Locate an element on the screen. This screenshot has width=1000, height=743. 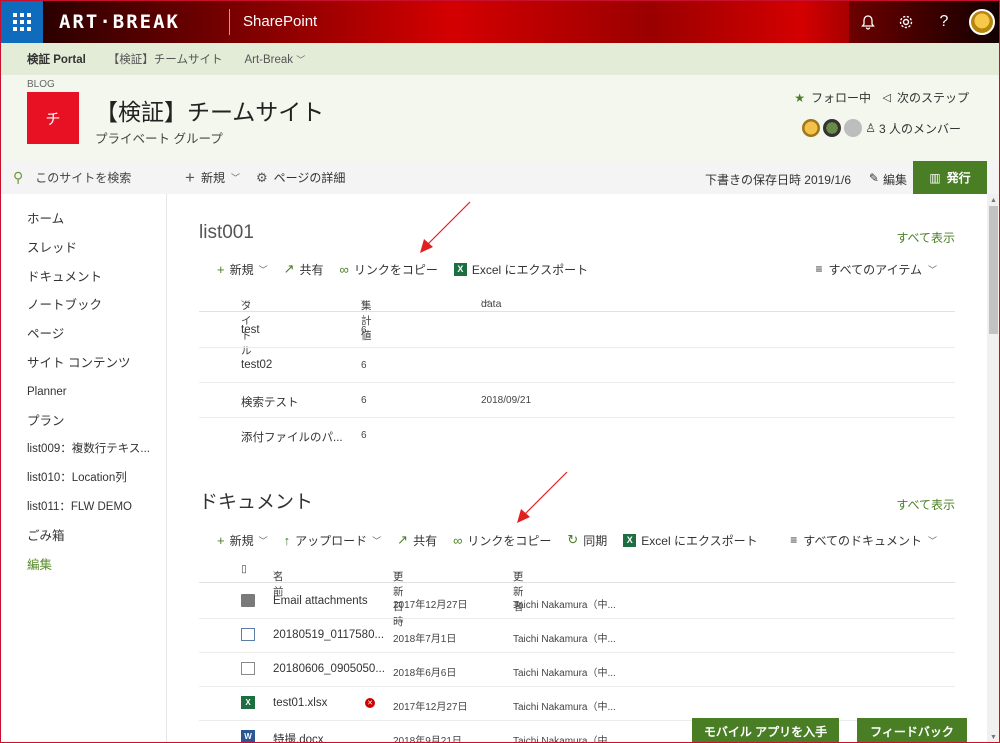
document-name: Email attachments is located at coordinates (320, 601).